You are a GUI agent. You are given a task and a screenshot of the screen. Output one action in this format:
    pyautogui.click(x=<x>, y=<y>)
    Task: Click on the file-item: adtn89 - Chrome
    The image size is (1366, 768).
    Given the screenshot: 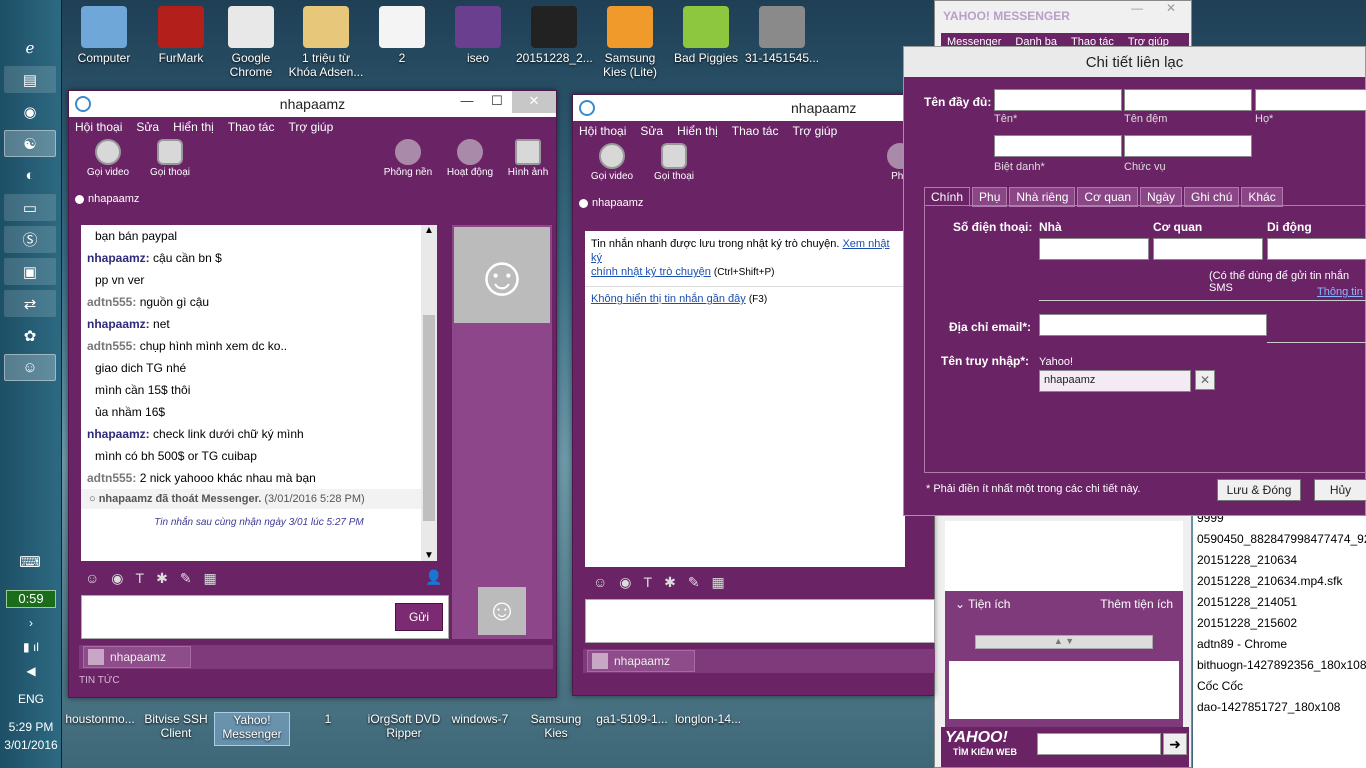 What is the action you would take?
    pyautogui.click(x=1281, y=644)
    